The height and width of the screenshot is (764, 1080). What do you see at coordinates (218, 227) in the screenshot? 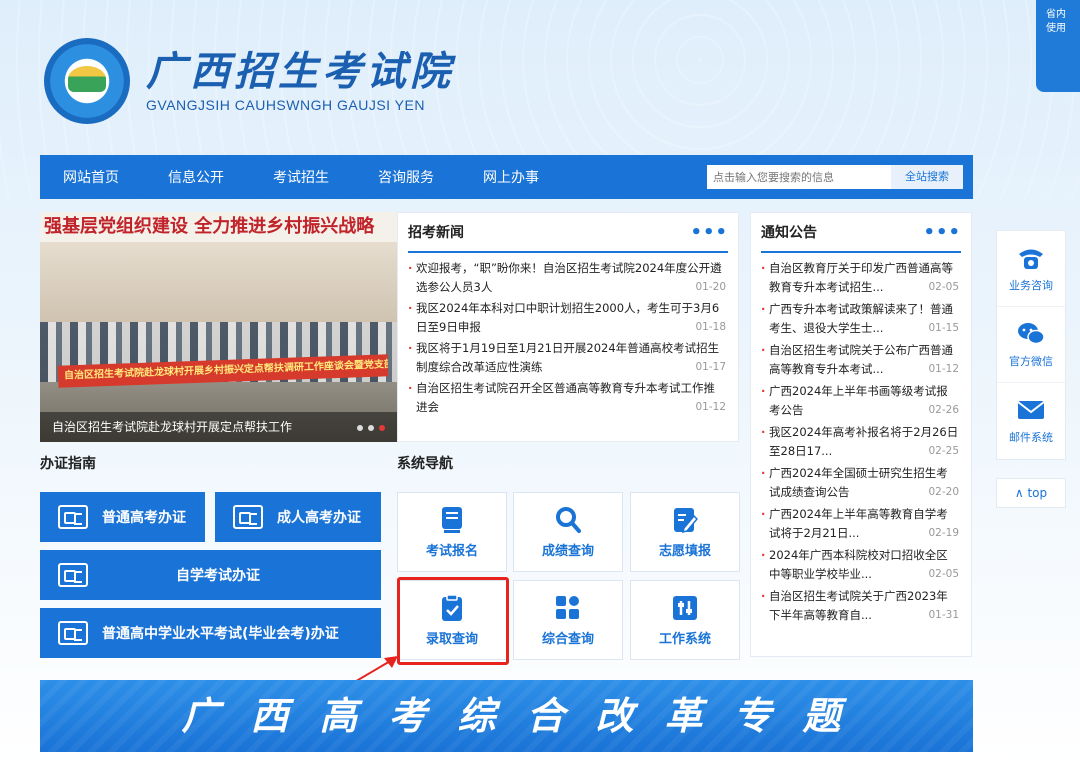
I see `carousel-banner-text: 强基层党组织建设 全力推进乡村振兴战略` at bounding box center [218, 227].